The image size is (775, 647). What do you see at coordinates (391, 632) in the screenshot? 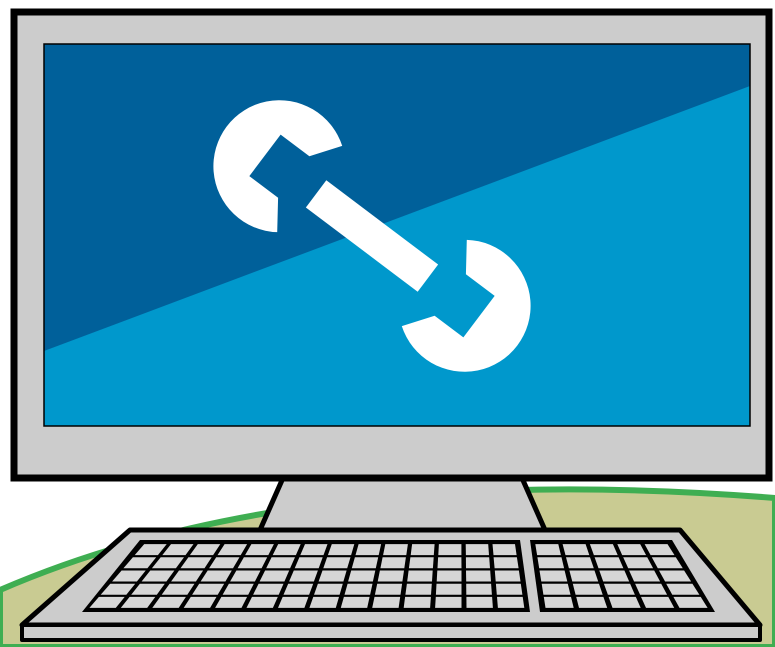
I see `keyboard-front-edge` at bounding box center [391, 632].